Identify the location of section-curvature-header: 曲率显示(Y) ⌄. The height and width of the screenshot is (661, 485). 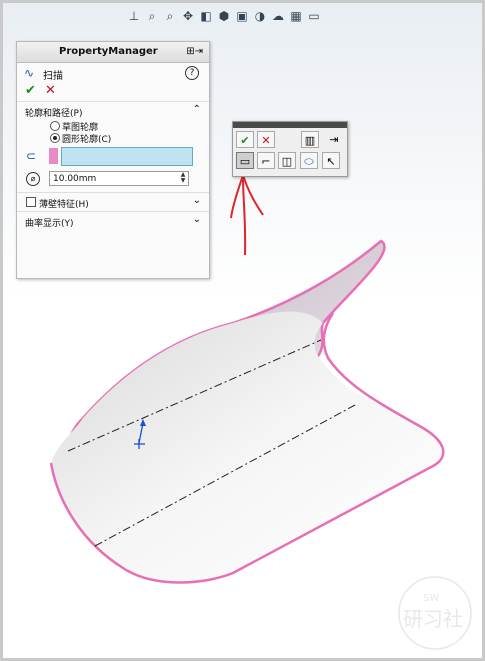
(113, 221).